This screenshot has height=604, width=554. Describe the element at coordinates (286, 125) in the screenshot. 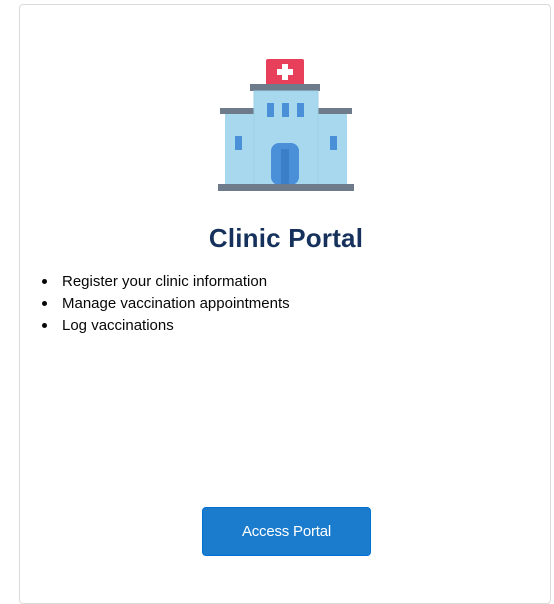

I see `hospital-icon` at that location.